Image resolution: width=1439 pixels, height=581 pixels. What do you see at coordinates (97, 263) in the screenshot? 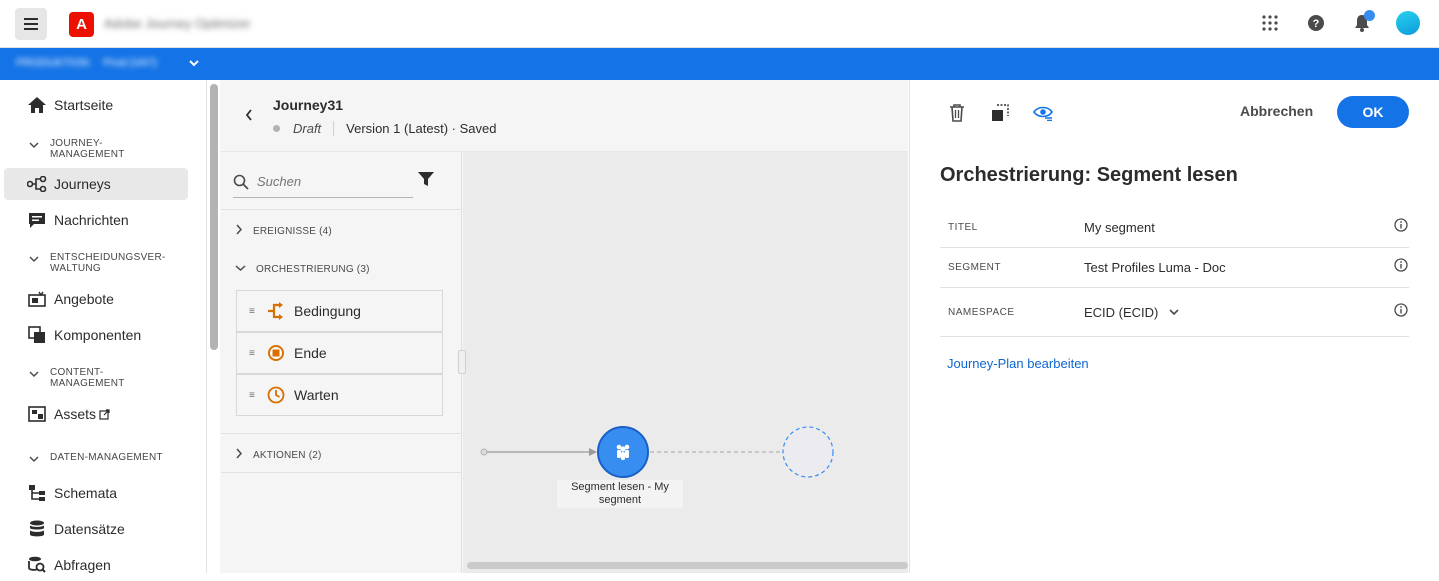
I see `section-decision-management: ENTSCHEIDUNGSVER- WALTUNG` at bounding box center [97, 263].